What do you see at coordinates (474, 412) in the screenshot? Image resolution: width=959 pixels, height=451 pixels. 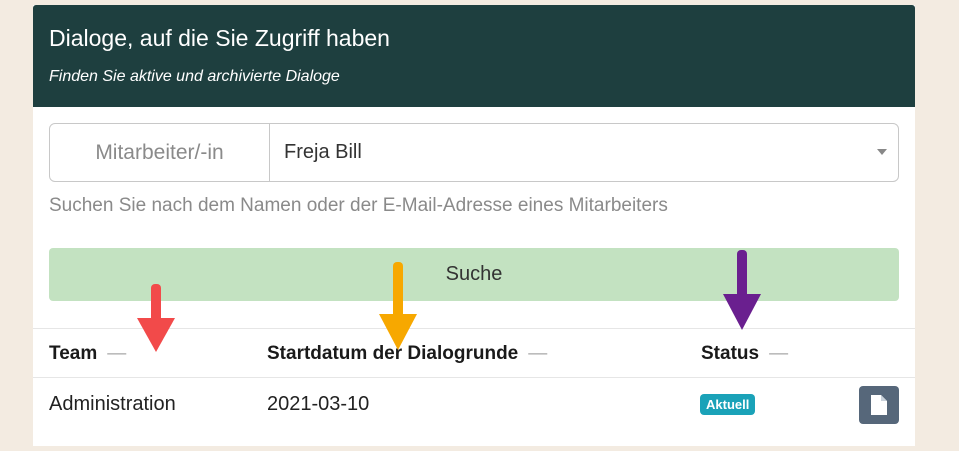 I see `table-row: Administration 2021-03-10 Aktuell` at bounding box center [474, 412].